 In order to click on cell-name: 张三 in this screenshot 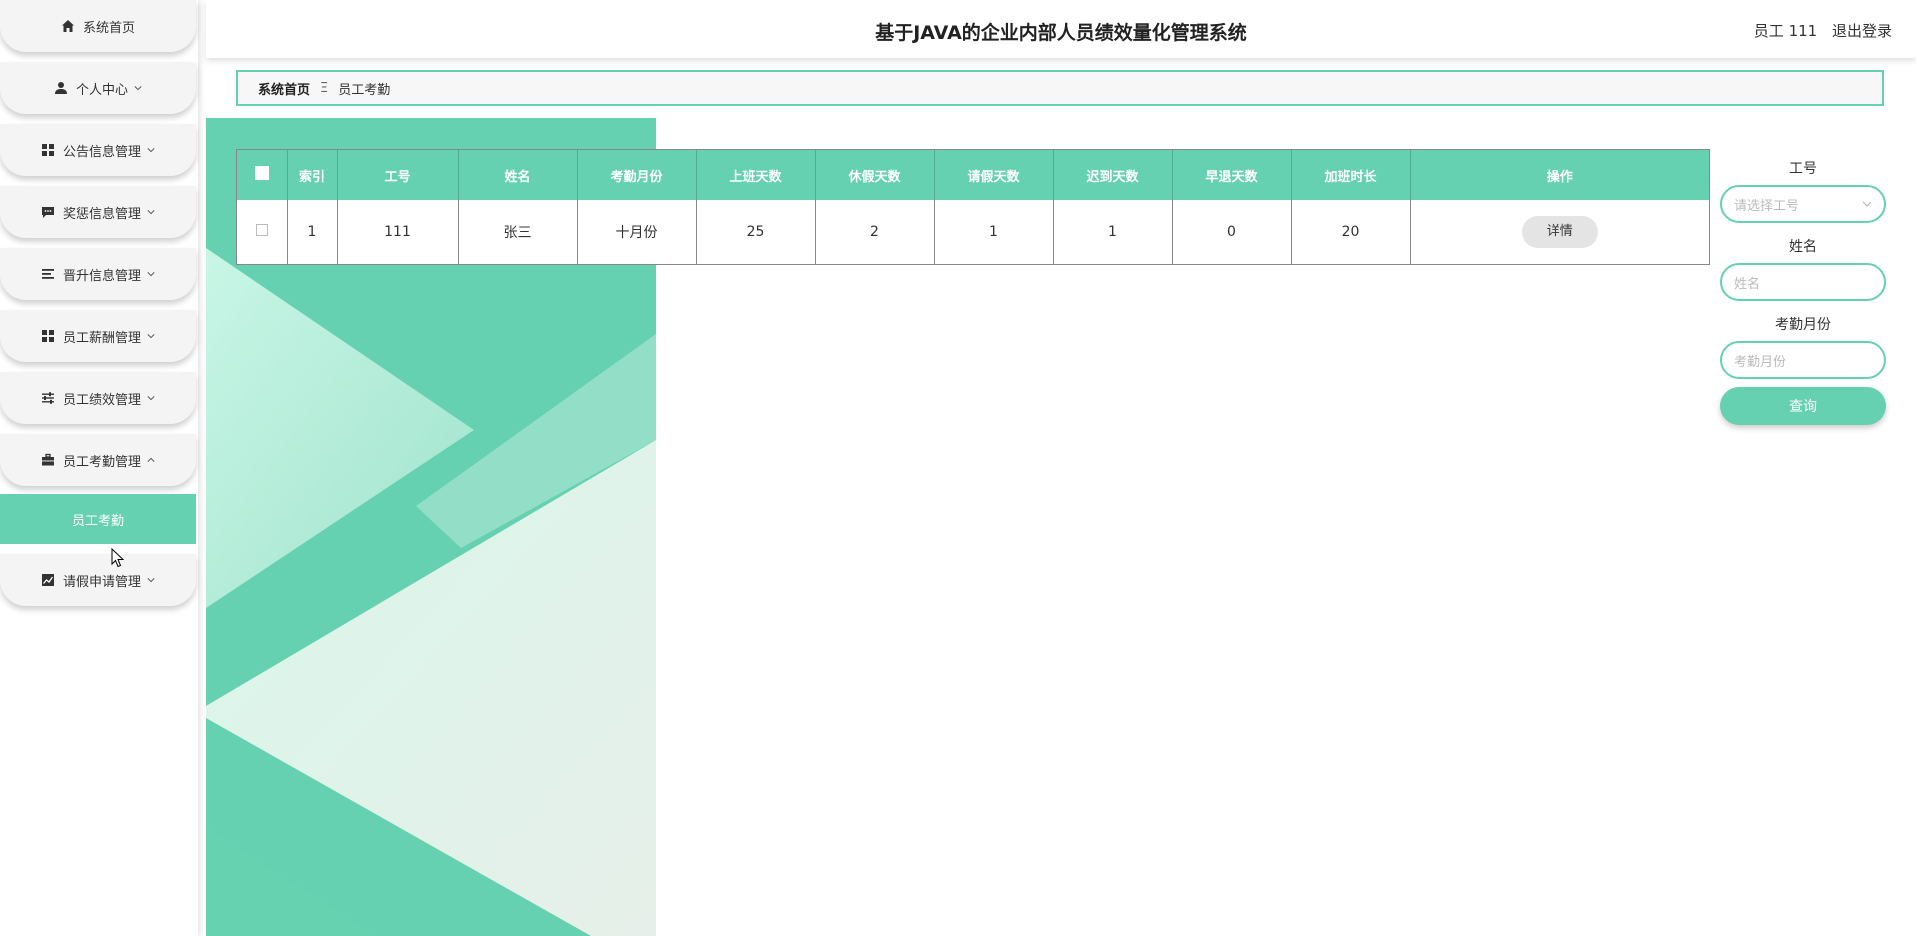, I will do `click(518, 232)`.